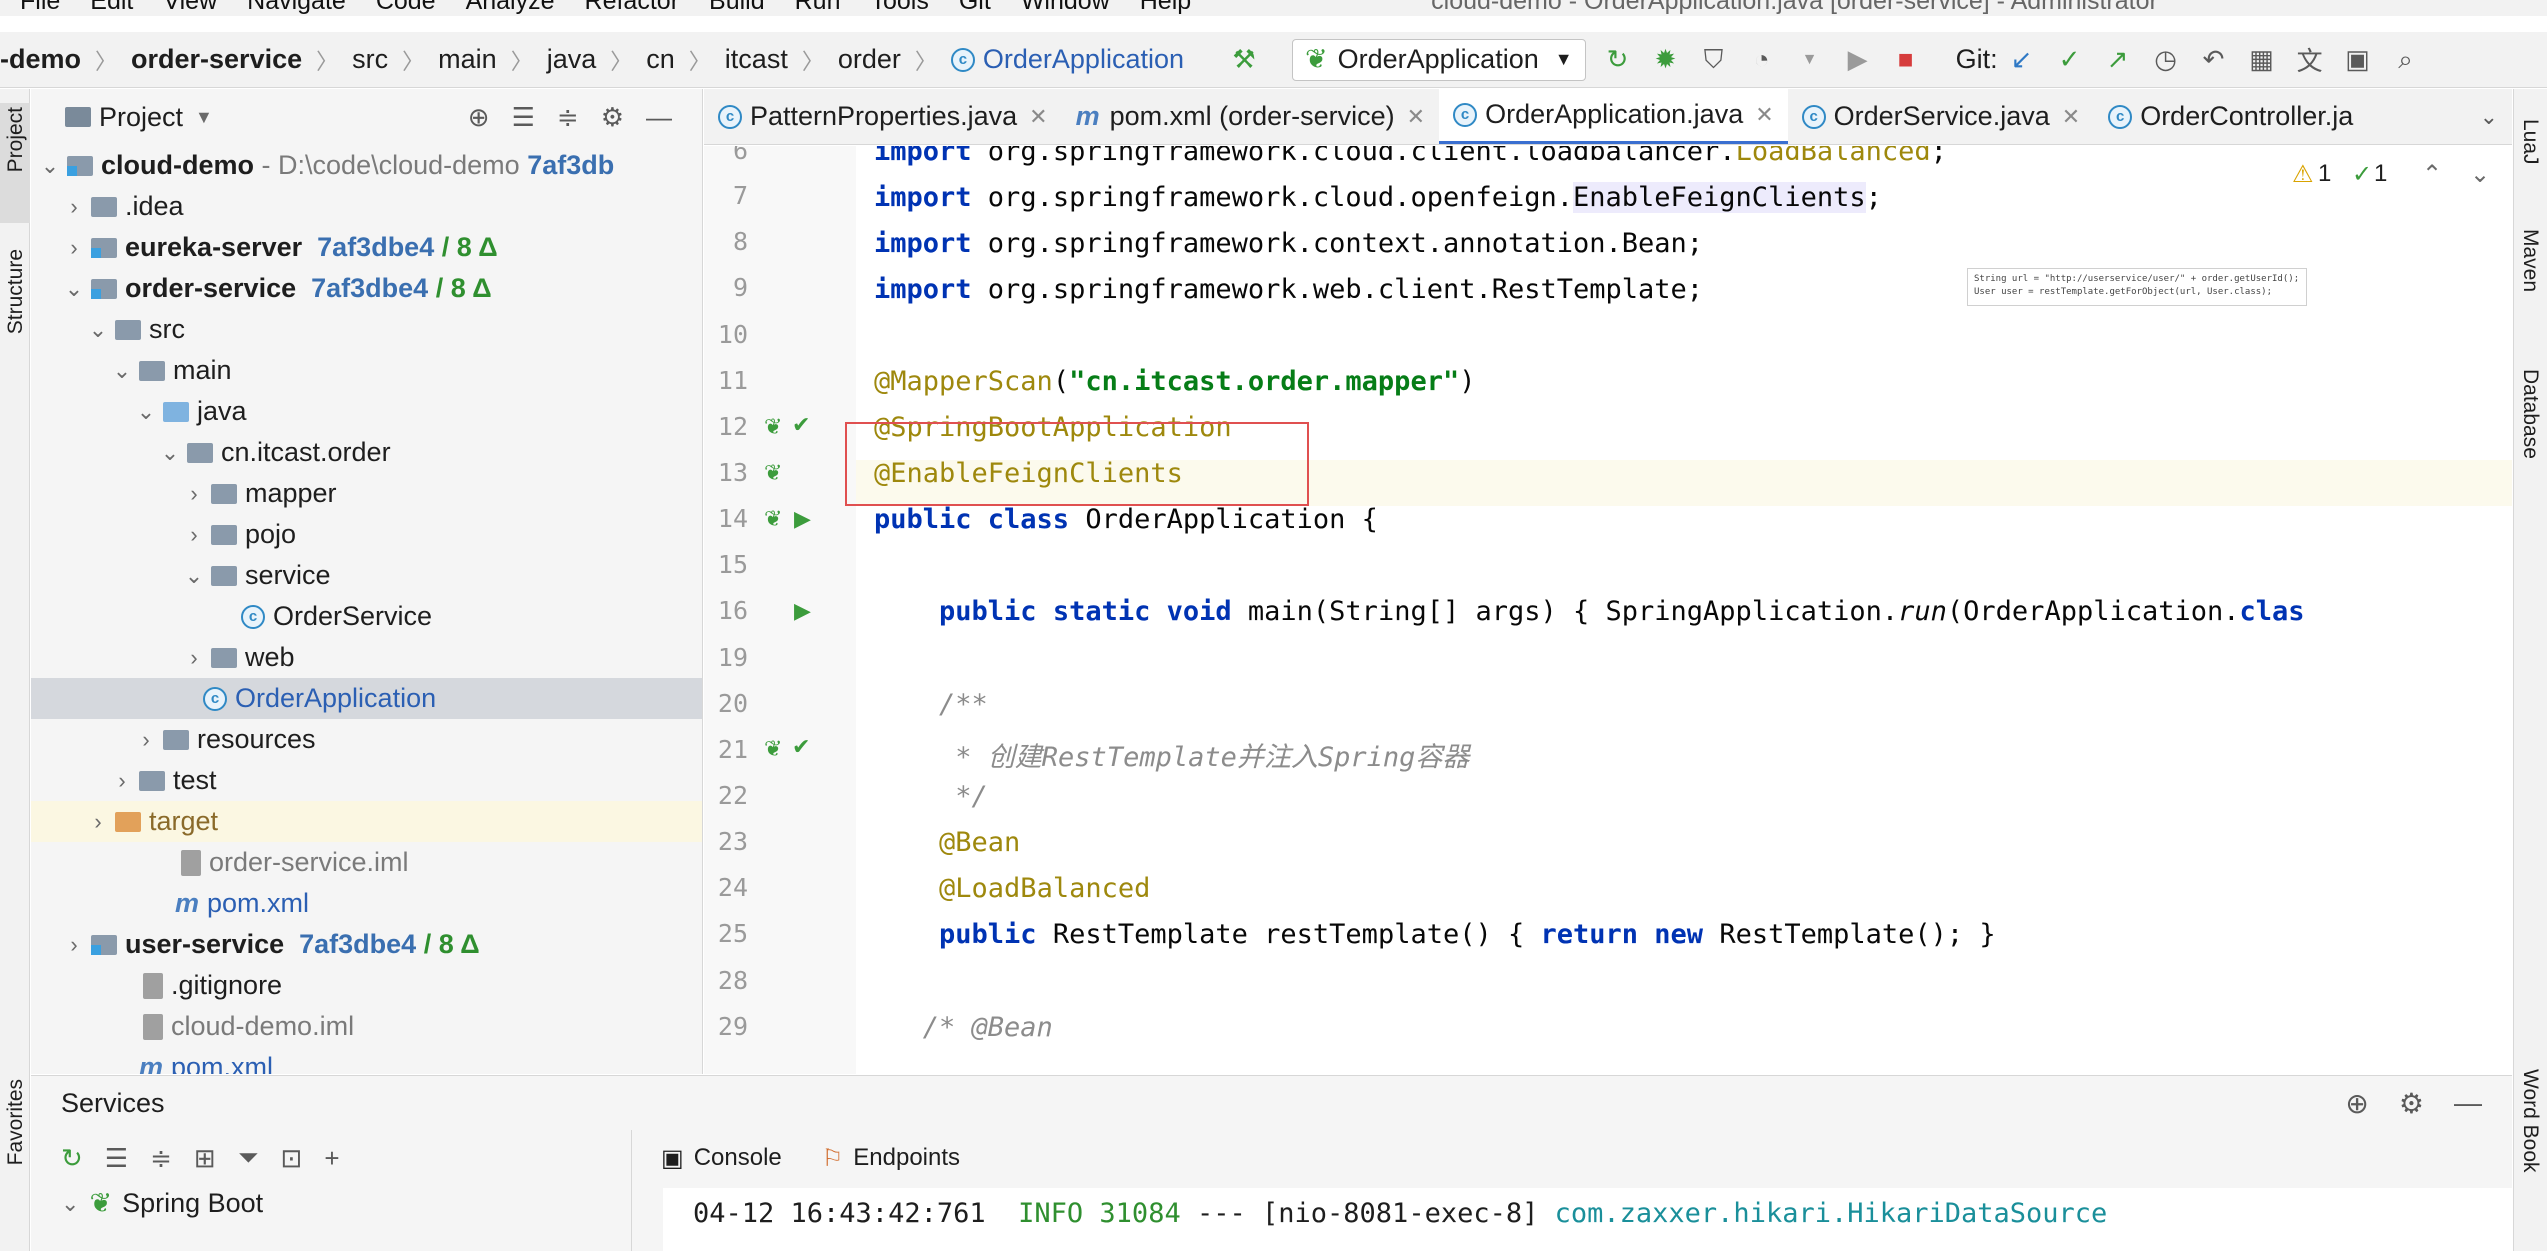  I want to click on breadcrumb-itcast: itcast, so click(756, 59).